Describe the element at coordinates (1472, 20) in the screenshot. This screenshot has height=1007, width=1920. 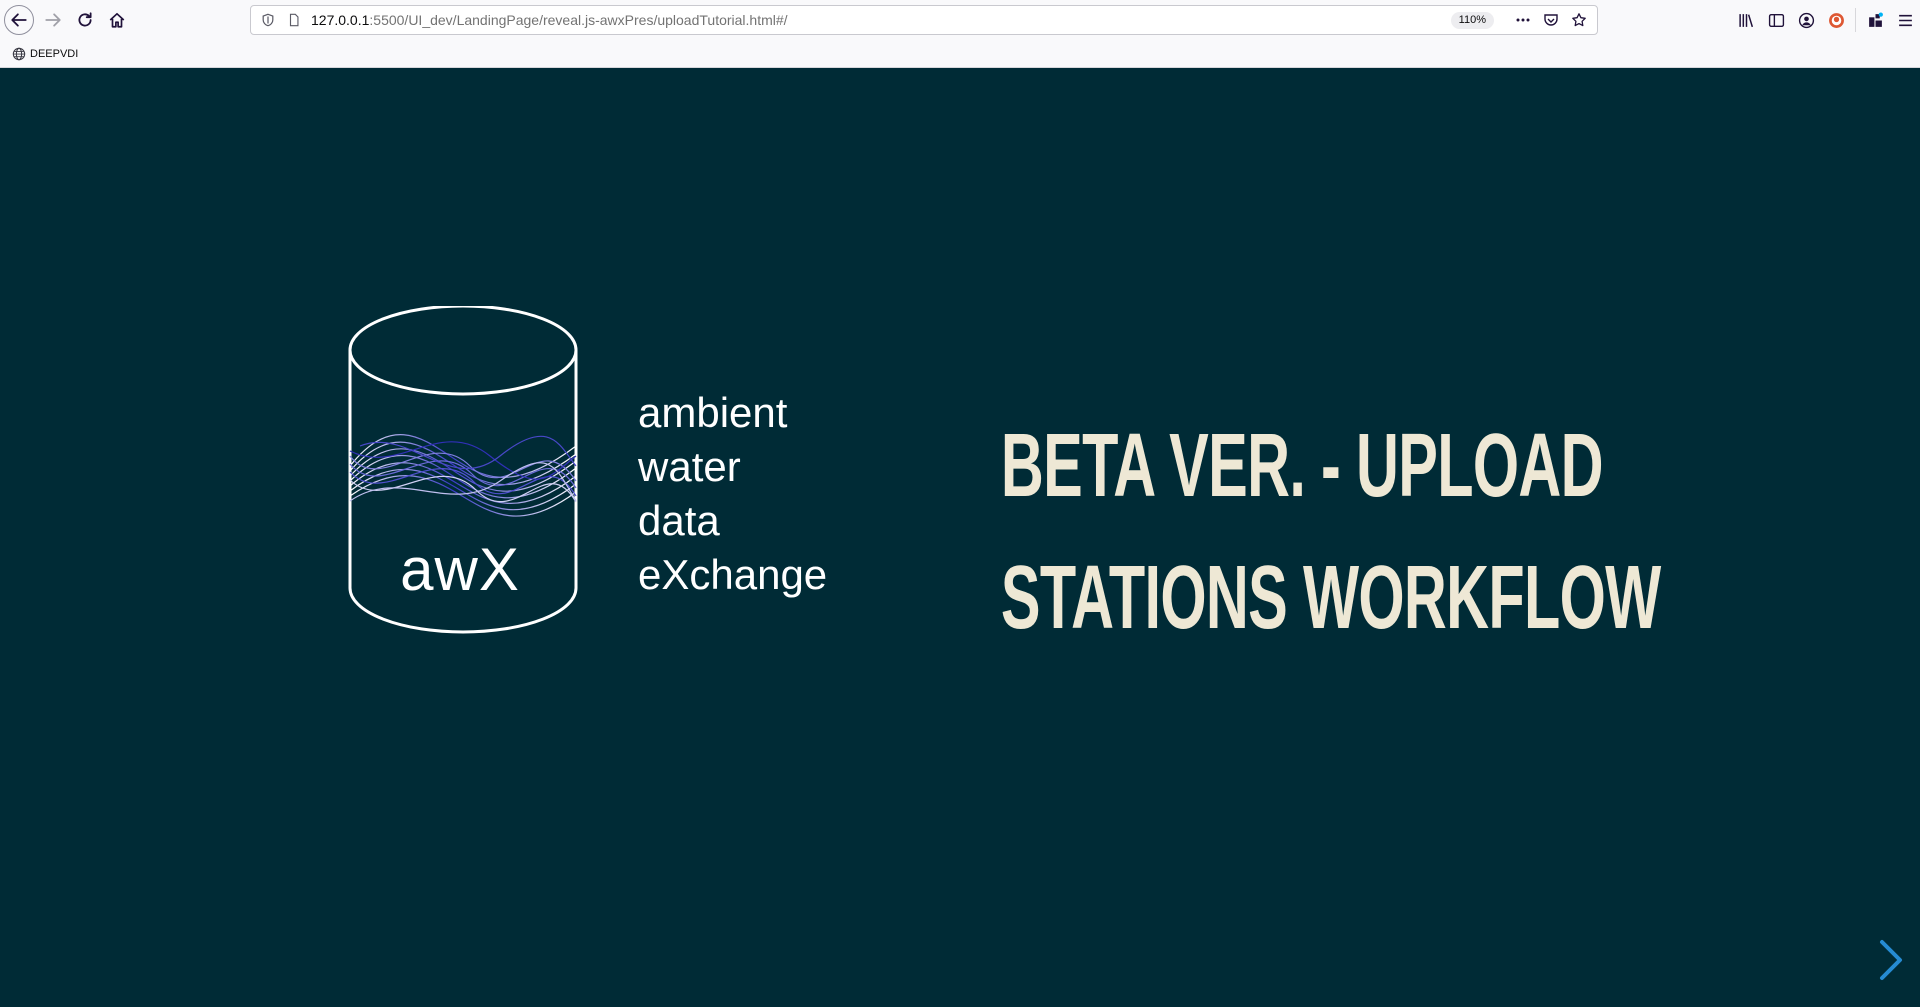
I see `zoom-level-badge: 110%` at that location.